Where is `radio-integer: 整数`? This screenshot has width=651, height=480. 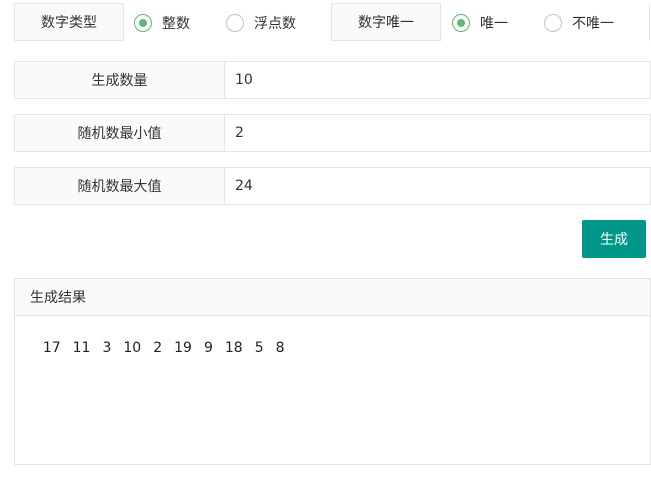
radio-integer: 整数 is located at coordinates (162, 23).